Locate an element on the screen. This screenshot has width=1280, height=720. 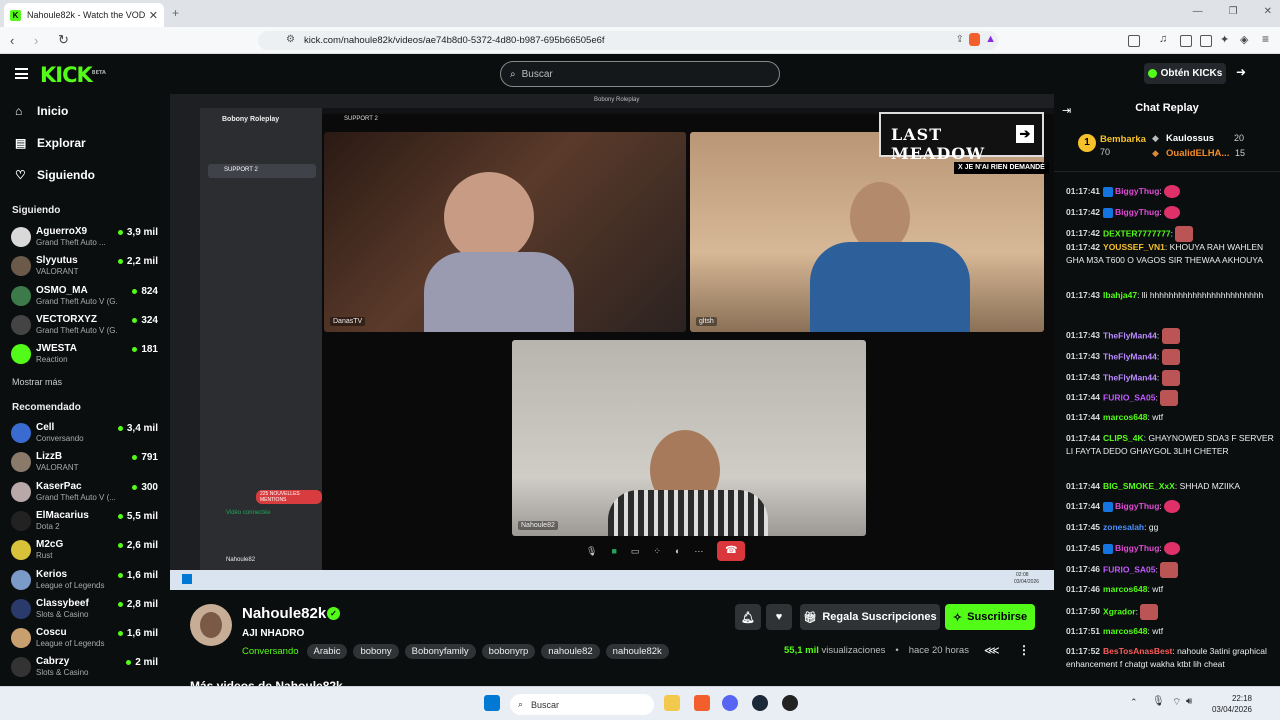
site-info-icon: ⚙ is located at coordinates (290, 39).